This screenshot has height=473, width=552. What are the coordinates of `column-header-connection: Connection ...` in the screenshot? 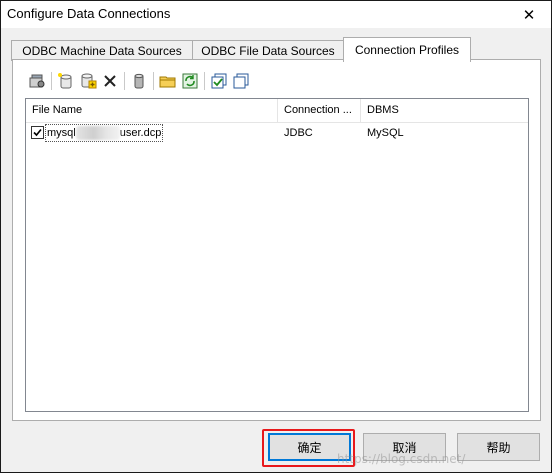 It's located at (319, 110).